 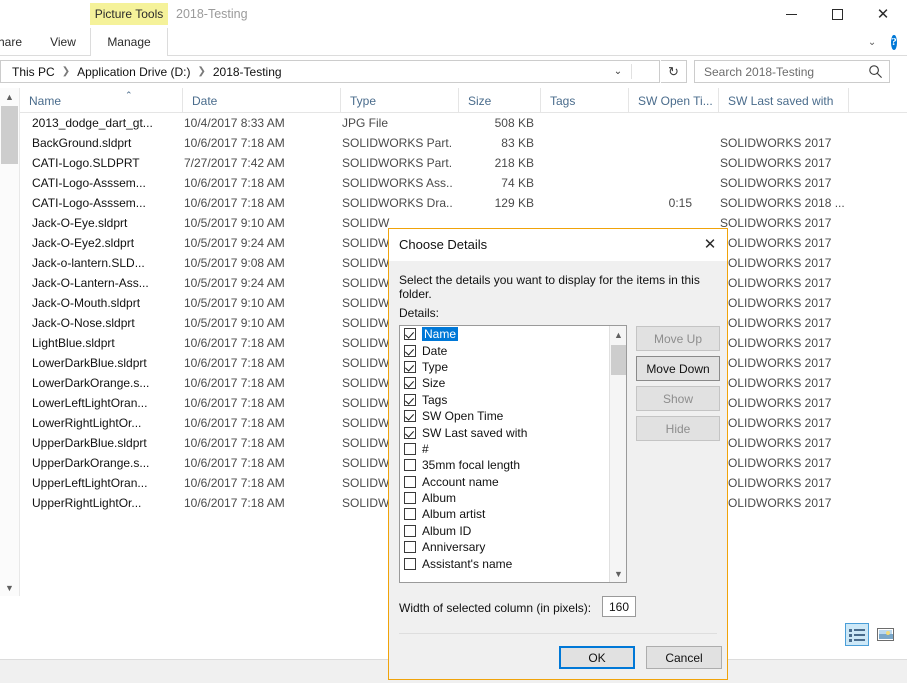 I want to click on search-input, so click(x=782, y=71).